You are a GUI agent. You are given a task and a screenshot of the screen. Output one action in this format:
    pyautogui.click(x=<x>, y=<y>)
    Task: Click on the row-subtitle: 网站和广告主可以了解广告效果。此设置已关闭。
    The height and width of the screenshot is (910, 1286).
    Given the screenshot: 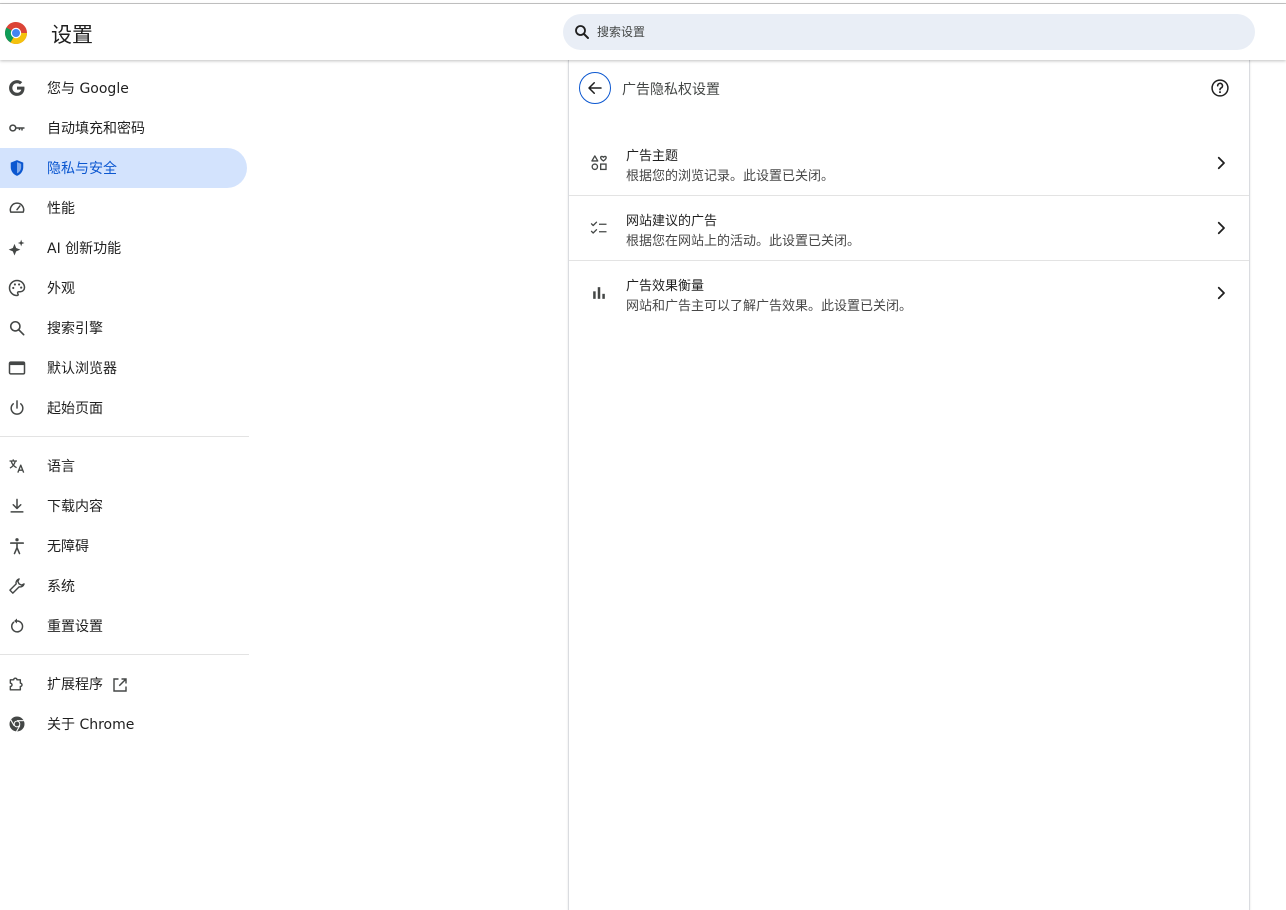 What is the action you would take?
    pyautogui.click(x=769, y=306)
    